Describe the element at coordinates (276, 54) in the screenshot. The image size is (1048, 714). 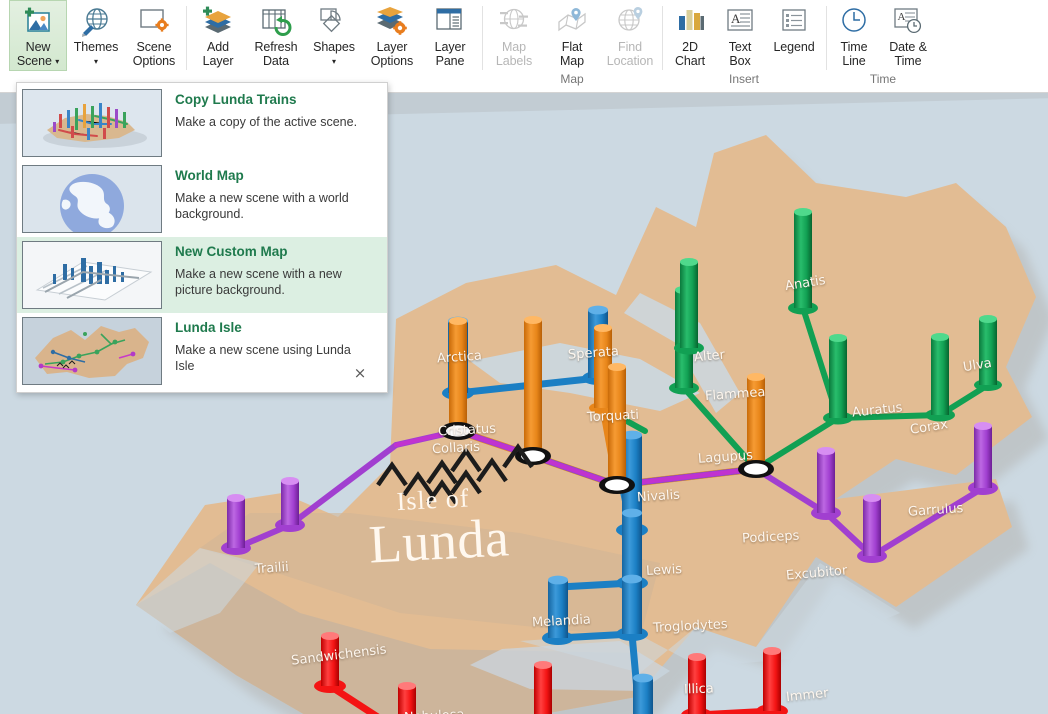
I see `refresh-data-label: Refresh Data` at that location.